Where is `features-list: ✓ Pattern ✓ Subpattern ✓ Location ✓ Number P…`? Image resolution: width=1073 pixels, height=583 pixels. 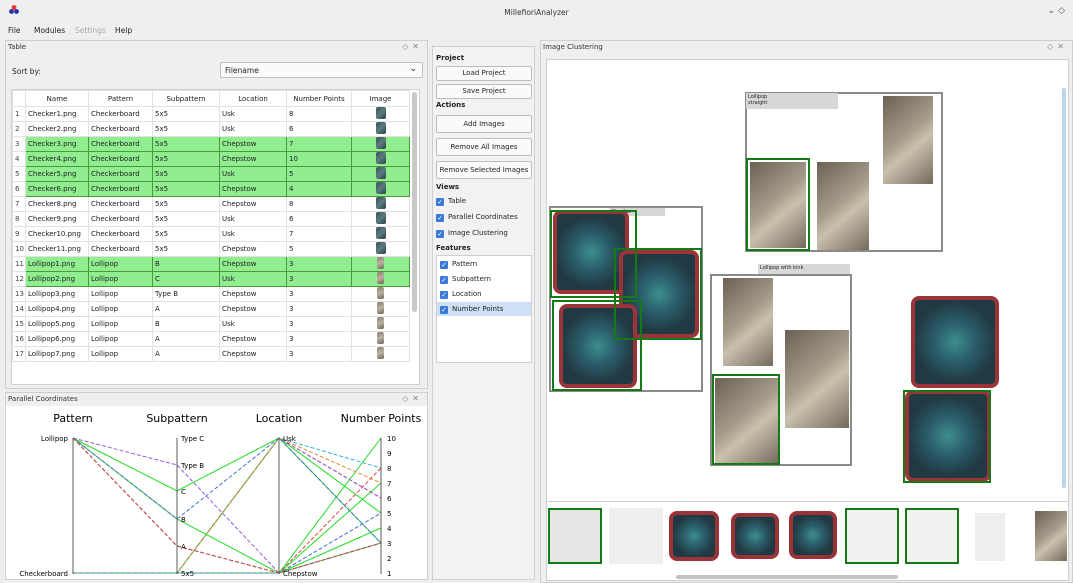 features-list: ✓ Pattern ✓ Subpattern ✓ Location ✓ Number P… is located at coordinates (484, 309).